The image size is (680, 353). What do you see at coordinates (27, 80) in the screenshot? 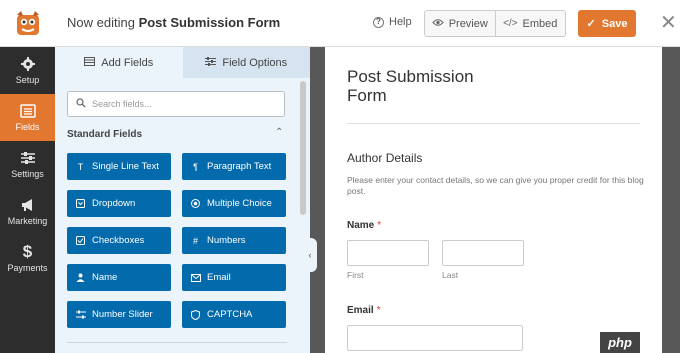
I see `sidebar-label-setup: Setup` at bounding box center [27, 80].